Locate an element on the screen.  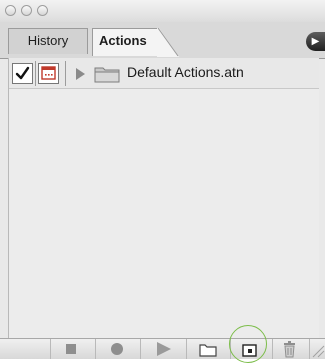
highlight-ring is located at coordinates (248, 344).